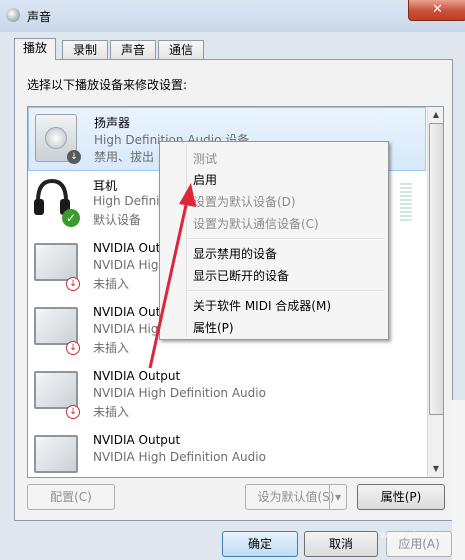 This screenshot has height=560, width=465. What do you see at coordinates (126, 329) in the screenshot?
I see `device-desc: NVIDIA Hig` at bounding box center [126, 329].